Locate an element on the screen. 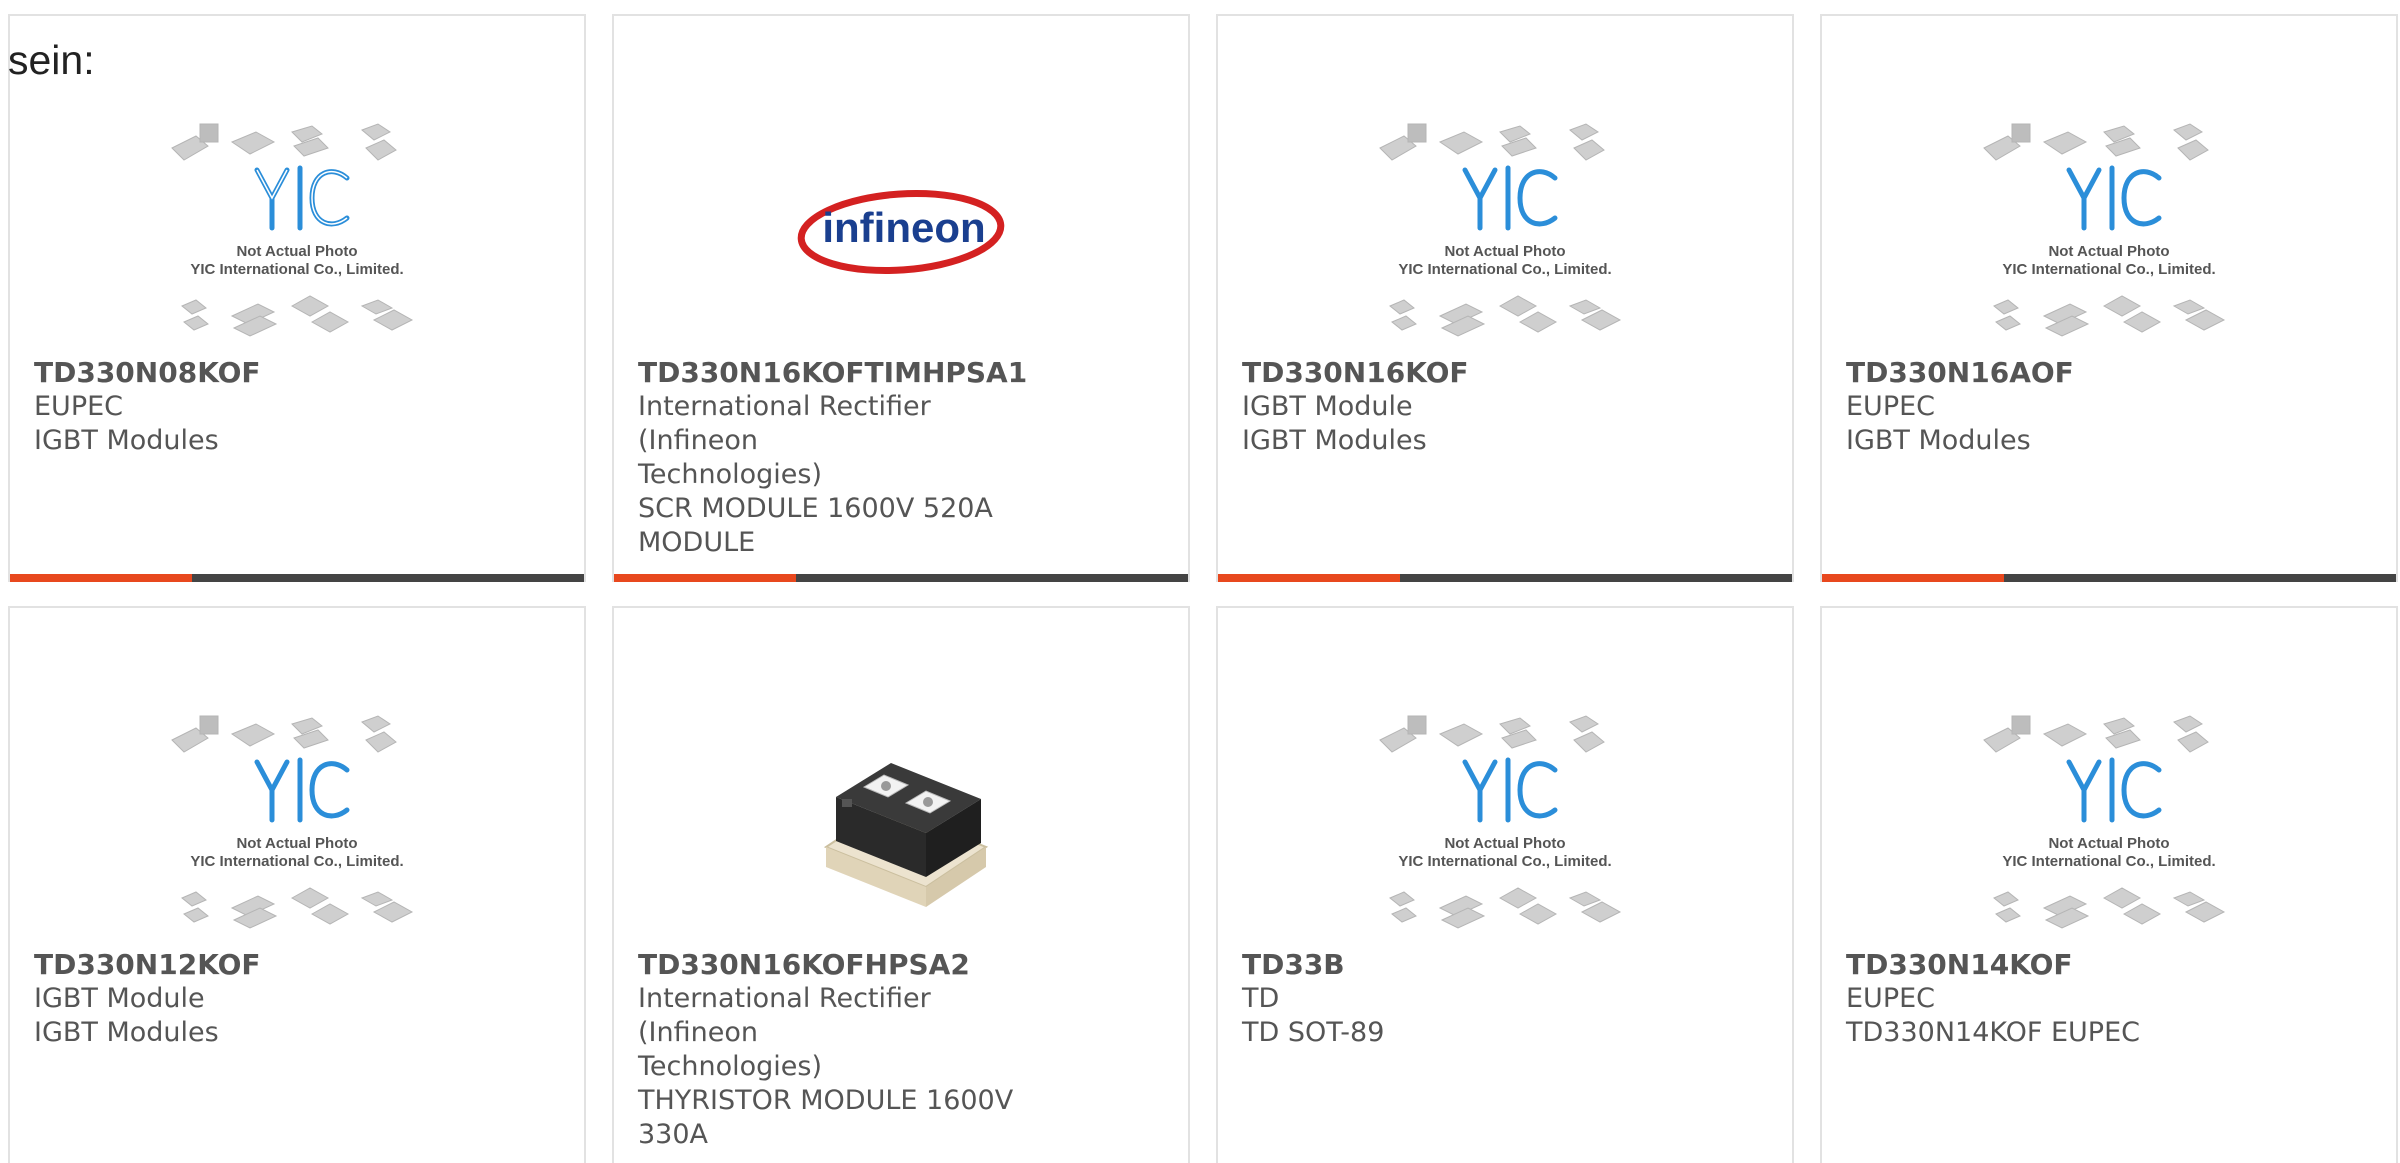 The width and height of the screenshot is (2400, 1163). product-info: TD33B TD TD SOT-89 is located at coordinates (1452, 999).